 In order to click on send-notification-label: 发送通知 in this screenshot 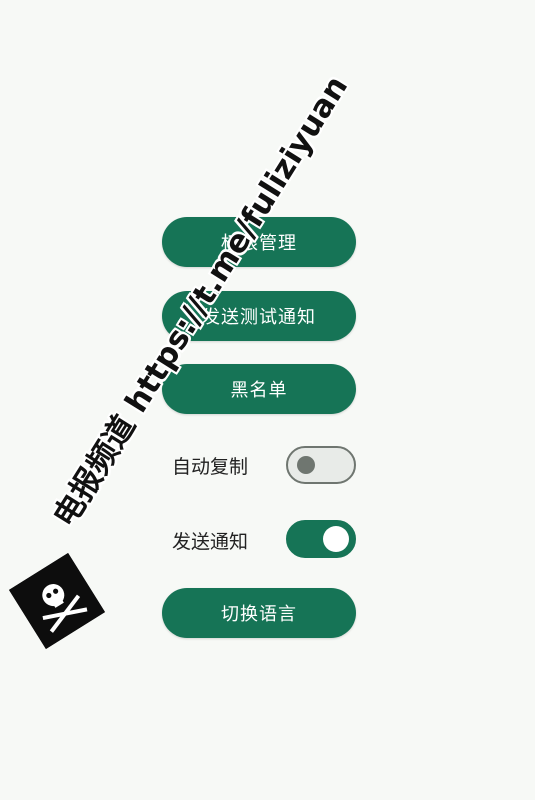, I will do `click(210, 542)`.